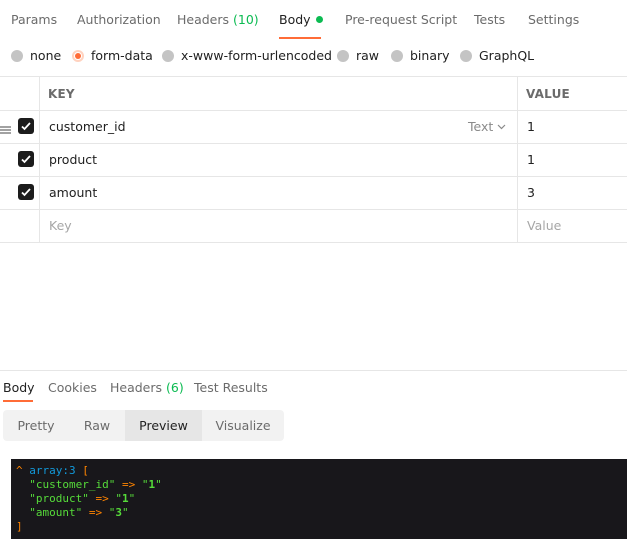 The height and width of the screenshot is (549, 627). I want to click on radio-binary-label: binary, so click(430, 55).